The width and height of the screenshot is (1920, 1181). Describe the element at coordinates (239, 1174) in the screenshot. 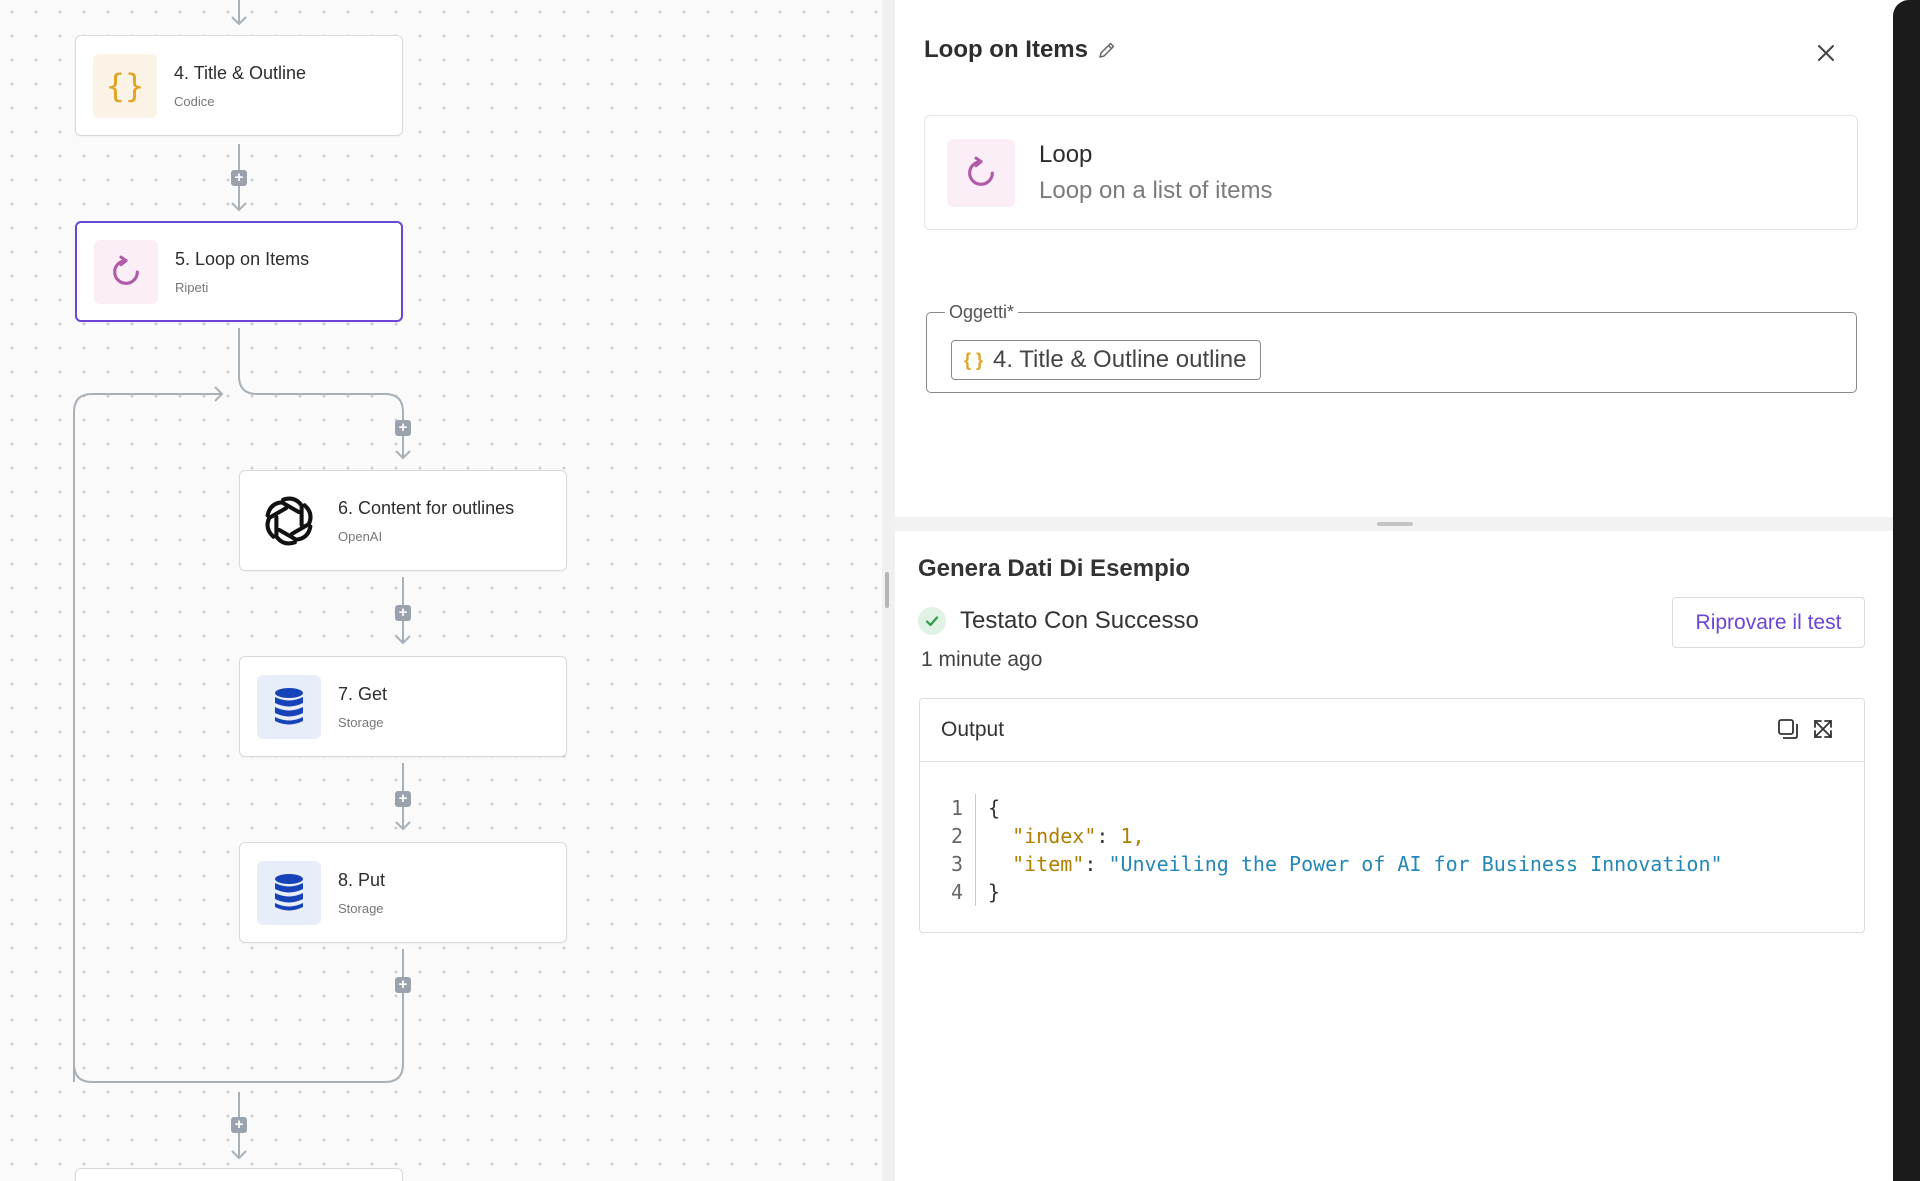

I see `flow-node-next` at that location.